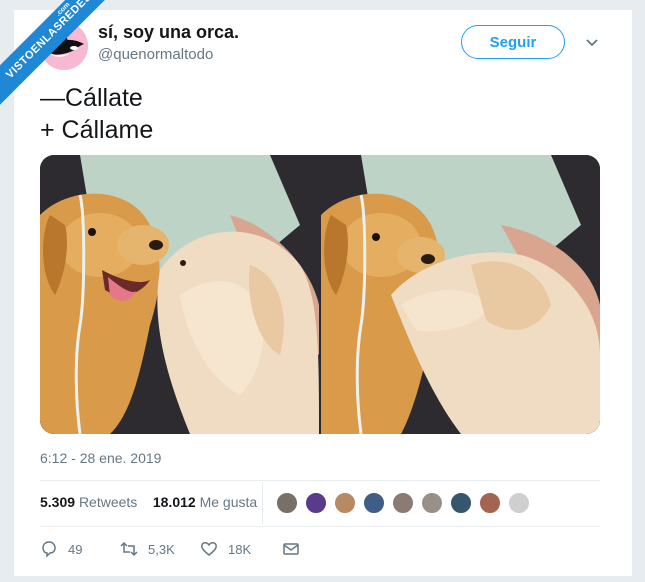  What do you see at coordinates (75, 549) in the screenshot?
I see `reply-count: 49` at bounding box center [75, 549].